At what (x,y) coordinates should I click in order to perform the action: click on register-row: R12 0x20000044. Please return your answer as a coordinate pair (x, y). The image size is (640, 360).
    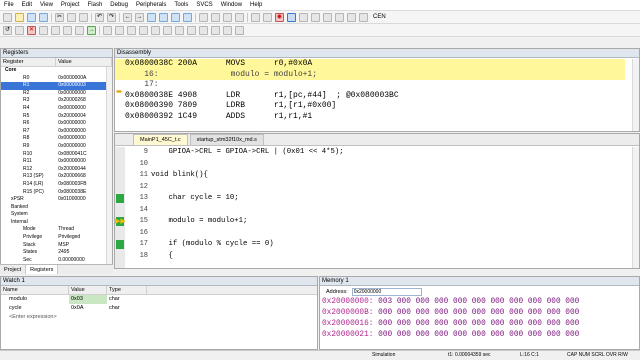
    Looking at the image, I should click on (56, 170).